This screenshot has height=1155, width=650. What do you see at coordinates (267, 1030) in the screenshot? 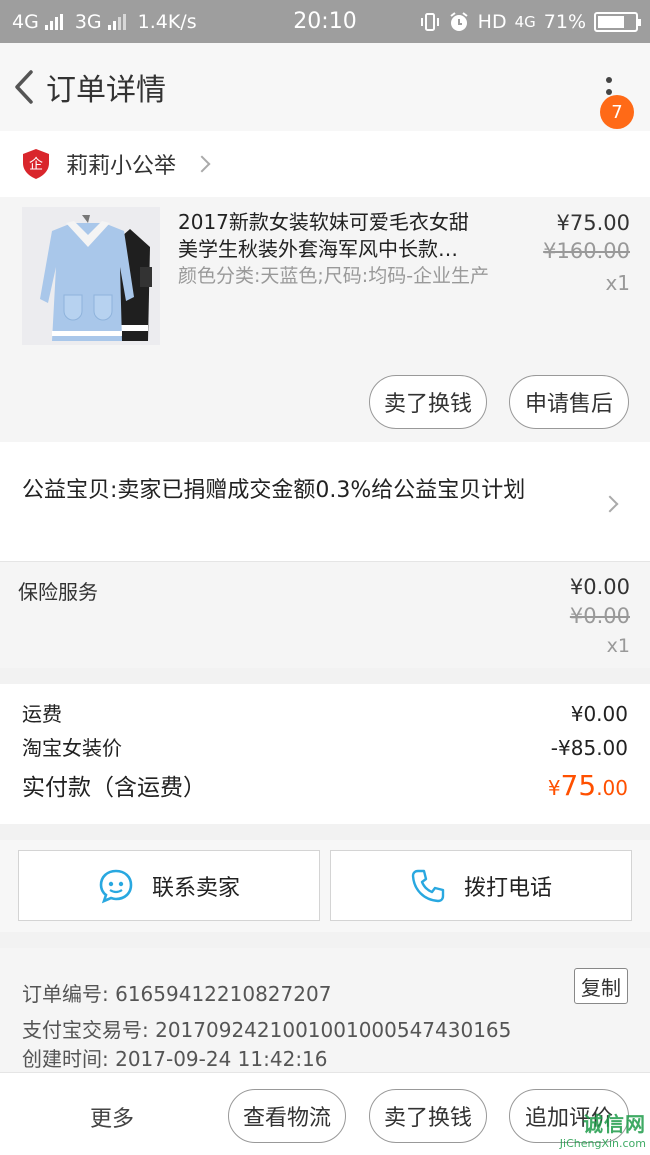
I see `alipay-trade-number: 支付宝交易号: 2017092421001001000547430165` at bounding box center [267, 1030].